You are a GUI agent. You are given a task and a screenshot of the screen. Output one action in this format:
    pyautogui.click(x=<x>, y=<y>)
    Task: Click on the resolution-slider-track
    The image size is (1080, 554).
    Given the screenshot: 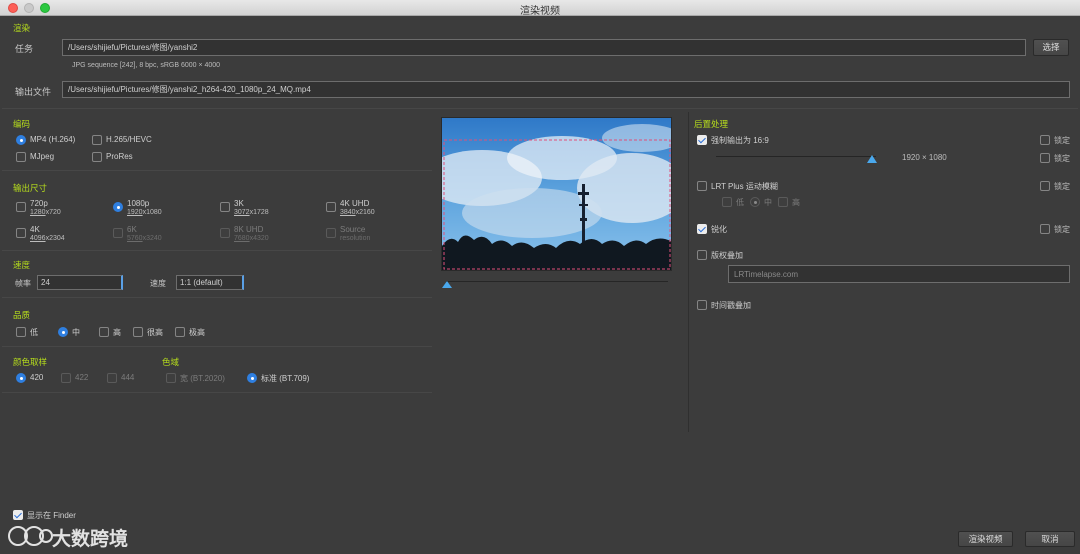 What is the action you would take?
    pyautogui.click(x=796, y=156)
    